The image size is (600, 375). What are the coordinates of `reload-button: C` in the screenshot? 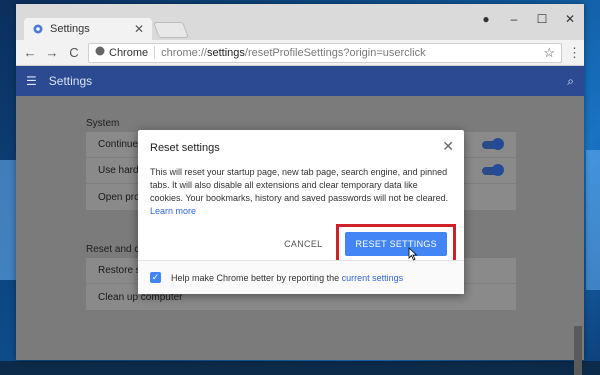 It's located at (74, 52).